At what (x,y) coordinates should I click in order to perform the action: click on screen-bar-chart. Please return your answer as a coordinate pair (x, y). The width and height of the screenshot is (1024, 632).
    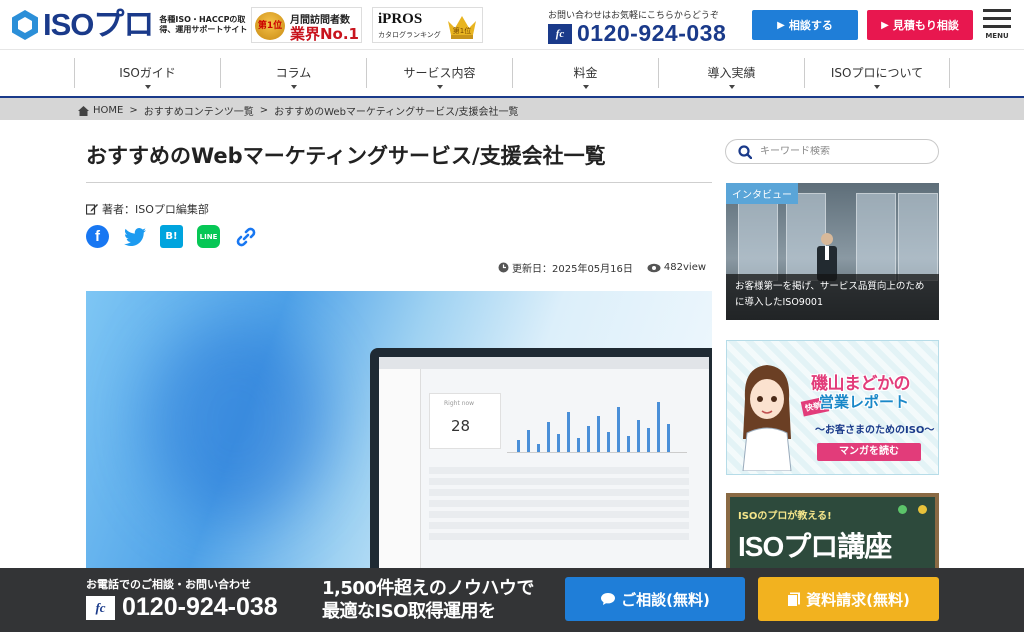
    Looking at the image, I should click on (597, 425).